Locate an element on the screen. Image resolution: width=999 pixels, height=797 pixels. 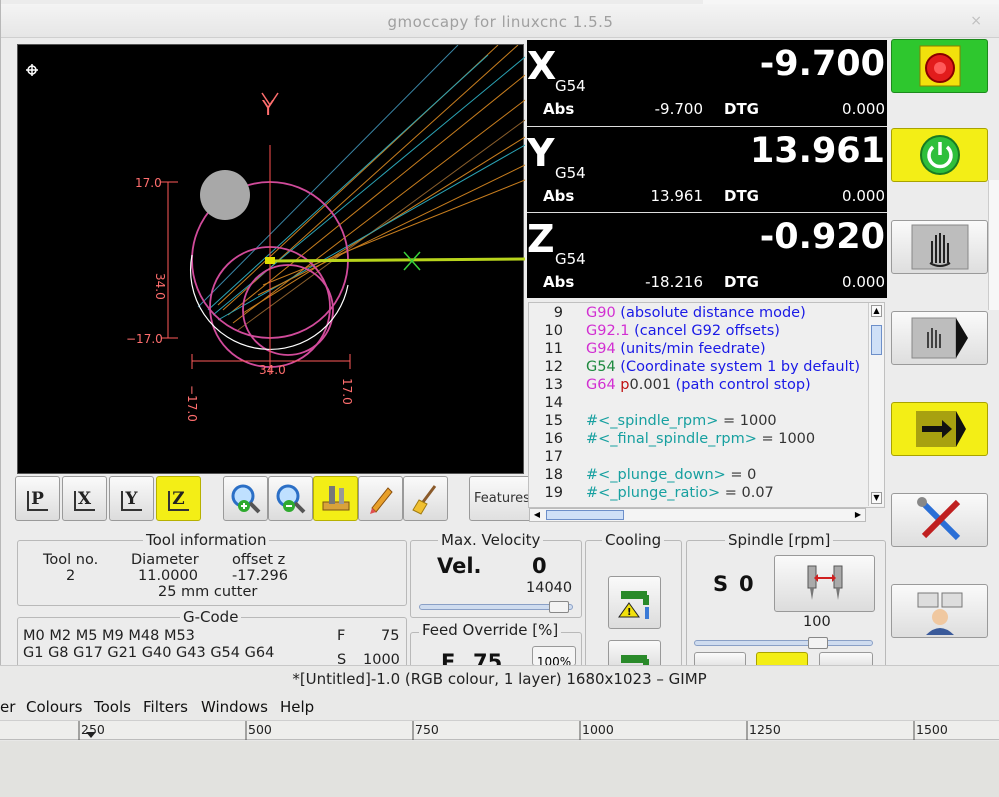
settings-button is located at coordinates (939, 520).